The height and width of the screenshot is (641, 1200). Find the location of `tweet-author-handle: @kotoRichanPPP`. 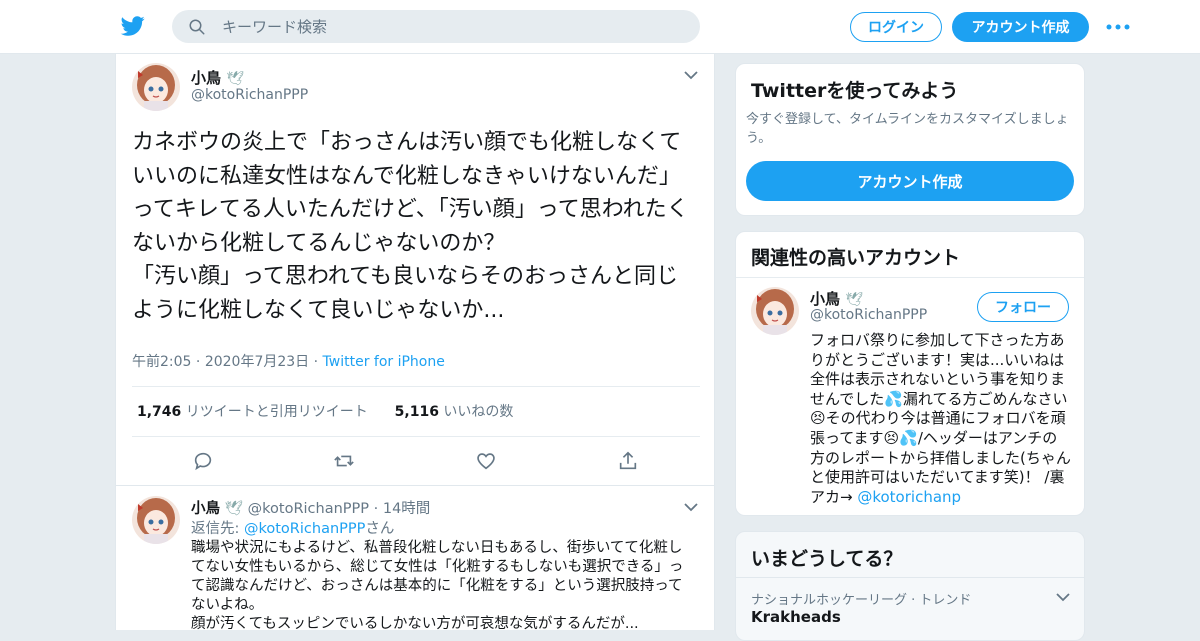

tweet-author-handle: @kotoRichanPPP is located at coordinates (249, 95).